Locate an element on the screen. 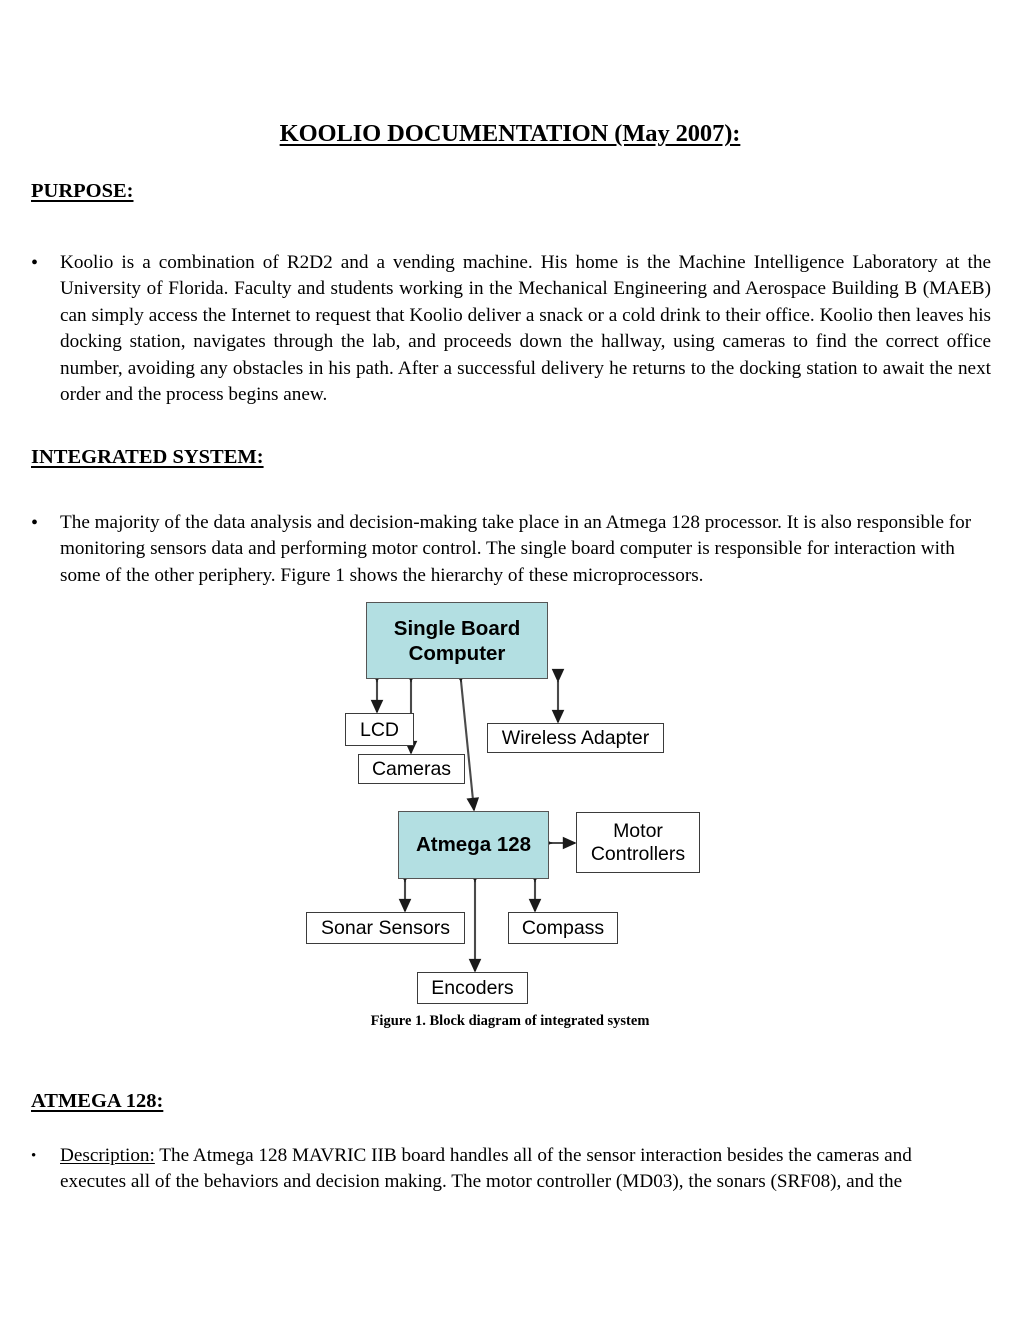 This screenshot has height=1320, width=1020. diagram-node-encoders: Encoders is located at coordinates (472, 988).